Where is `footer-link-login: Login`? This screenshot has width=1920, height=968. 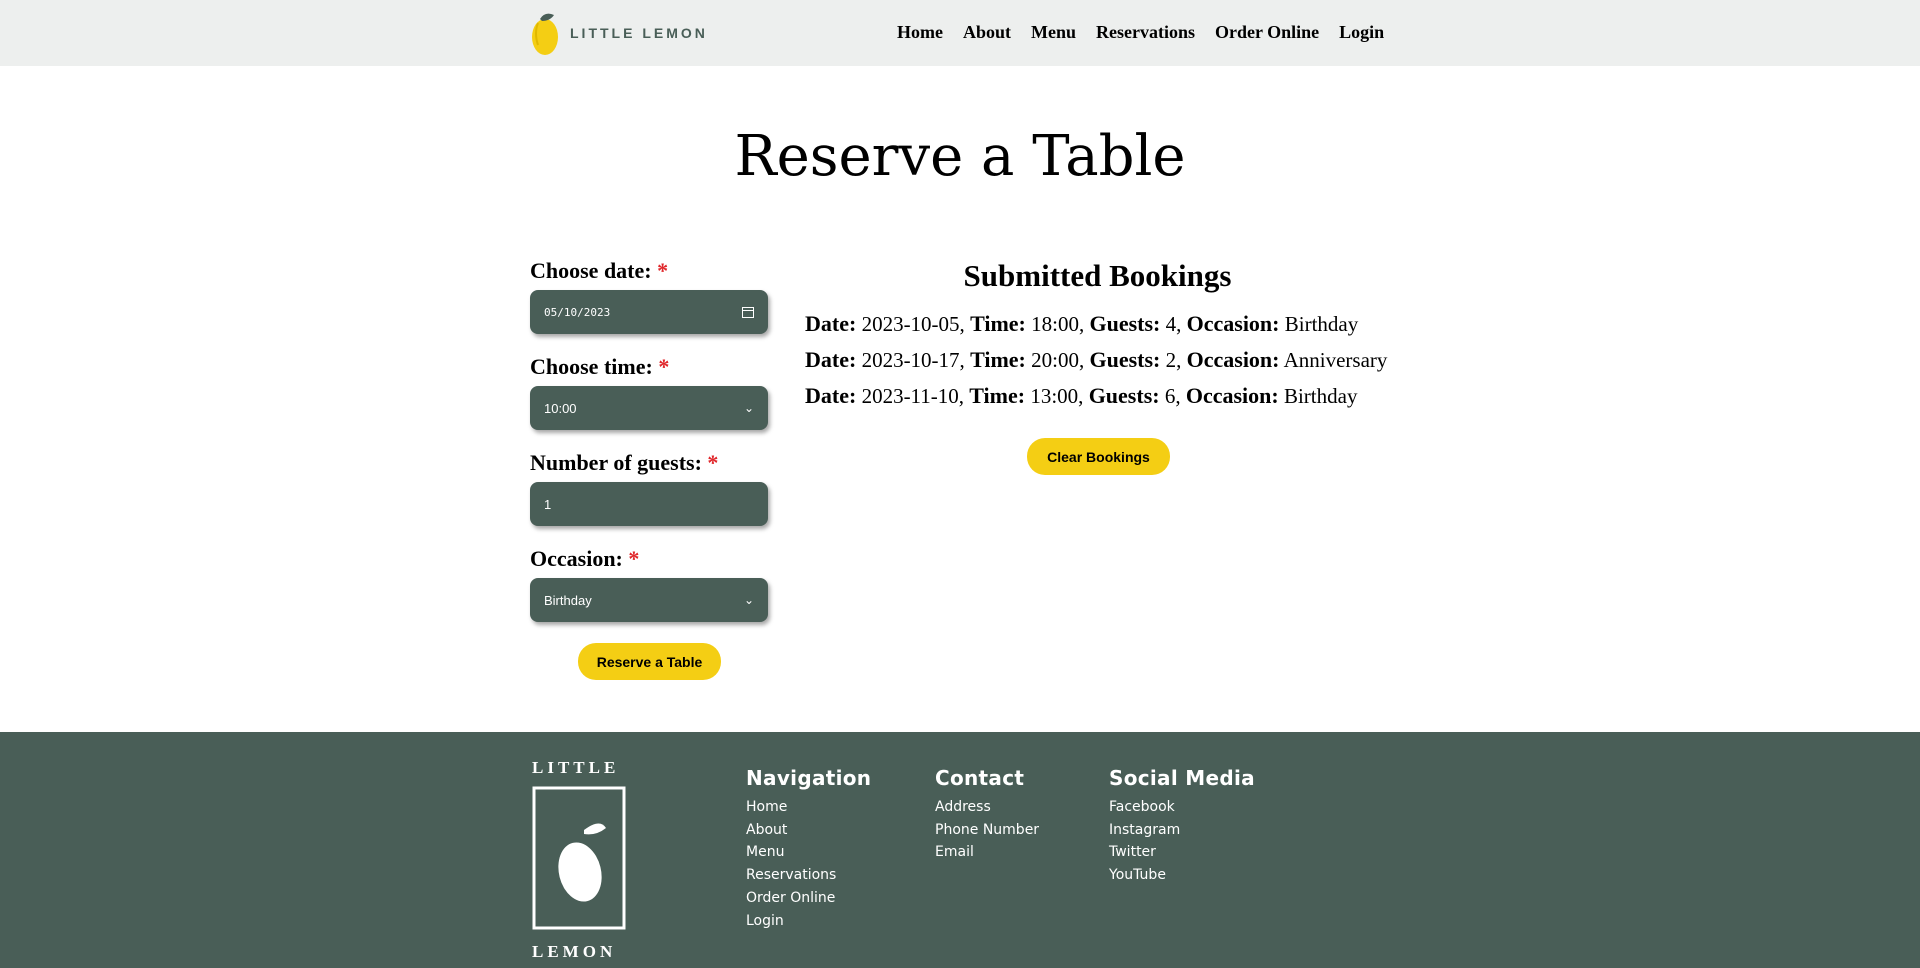
footer-link-login: Login is located at coordinates (808, 921).